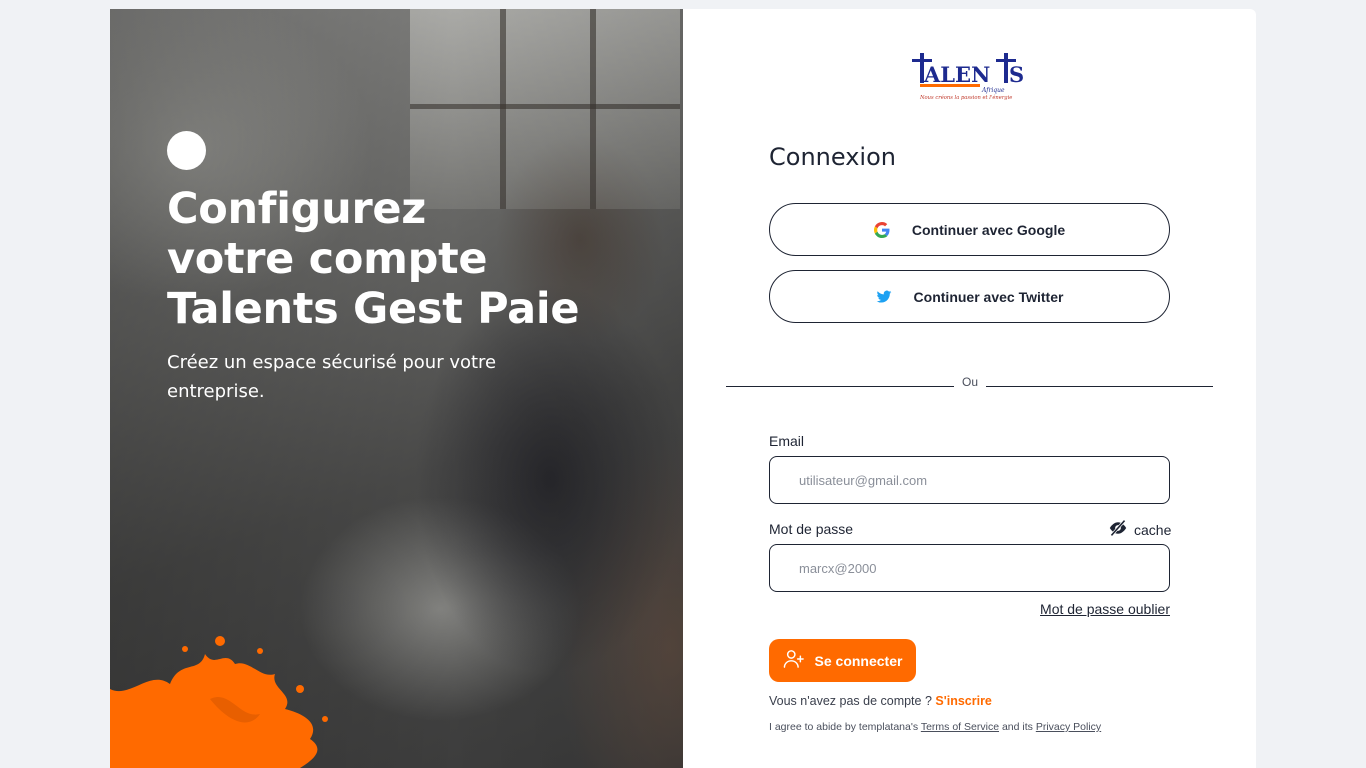 This screenshot has width=1366, height=768. Describe the element at coordinates (965, 97) in the screenshot. I see `svg-text:Nous créons la passion et l'én: Nous créons la passion et l'énergie` at that location.